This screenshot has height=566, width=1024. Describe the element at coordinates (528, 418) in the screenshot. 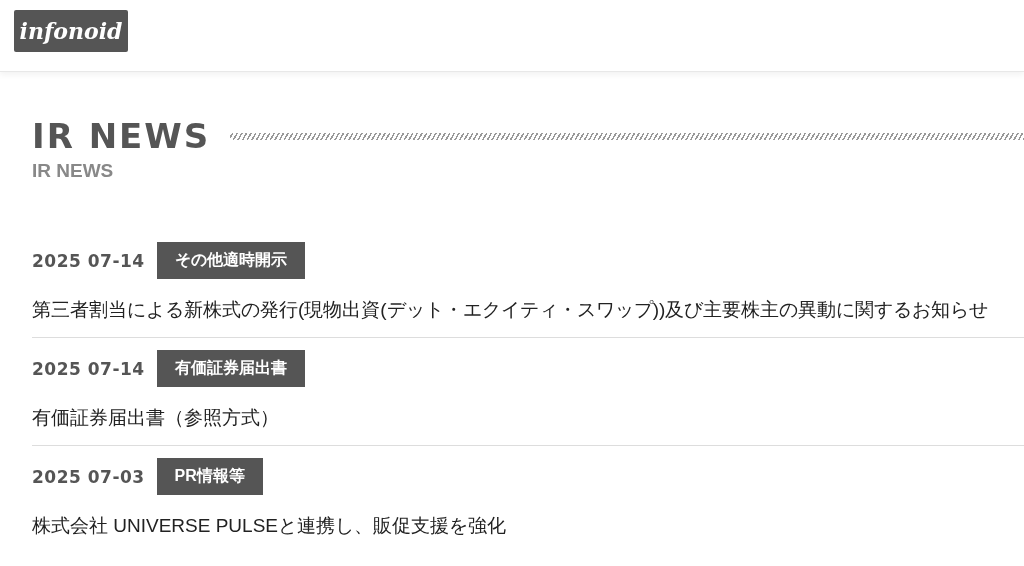

I see `news-title: 有価証券届出書（参照方式）` at that location.